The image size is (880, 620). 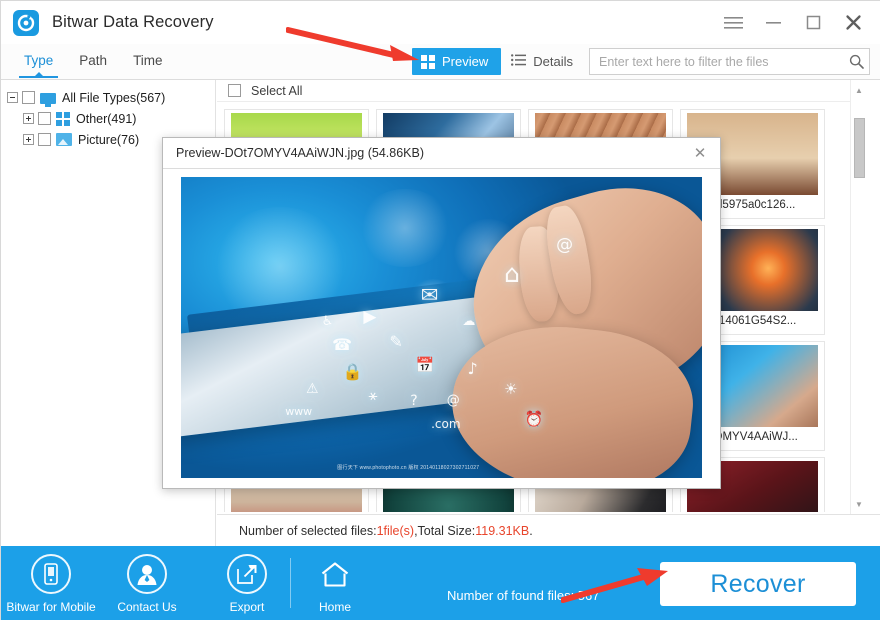 I want to click on contact-us-button: Contact Us, so click(x=147, y=584).